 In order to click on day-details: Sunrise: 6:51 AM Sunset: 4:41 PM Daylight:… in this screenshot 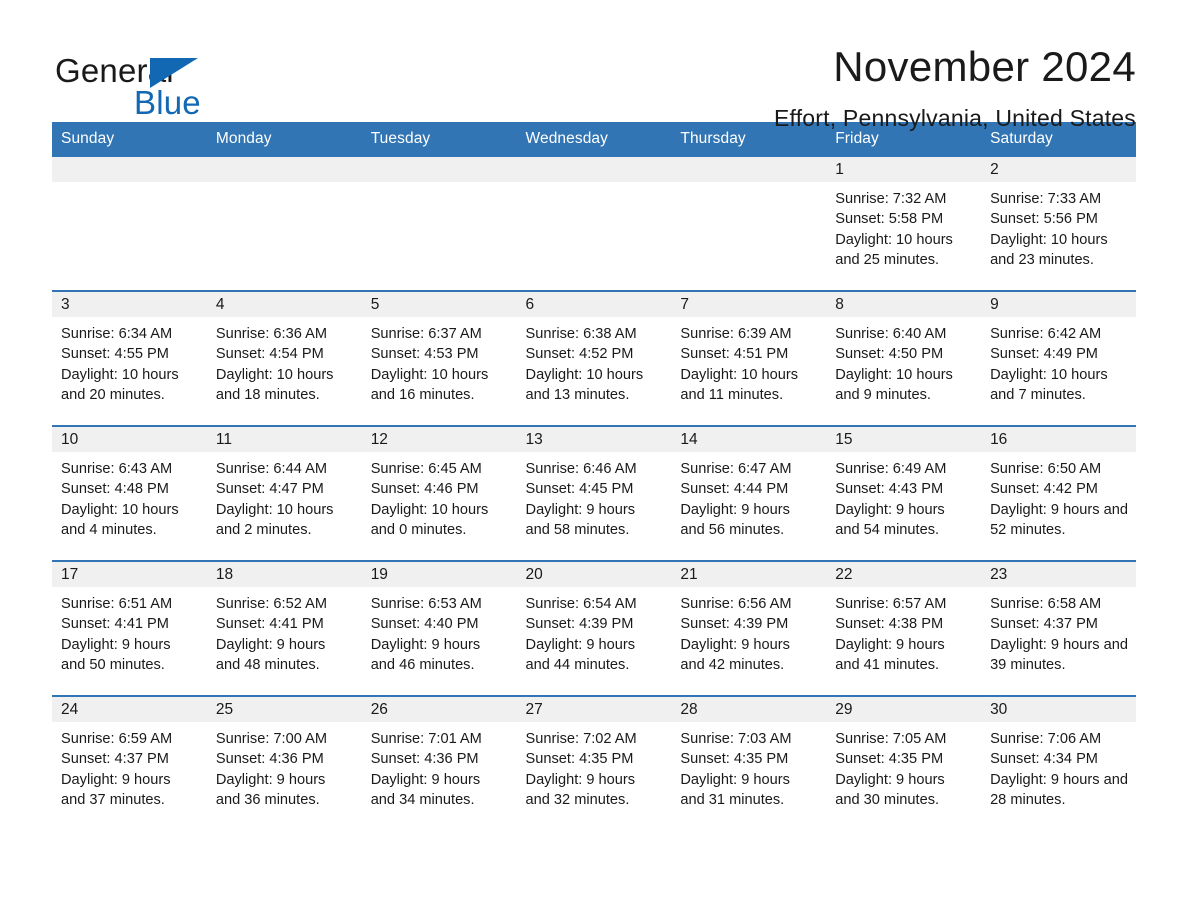, I will do `click(129, 641)`.